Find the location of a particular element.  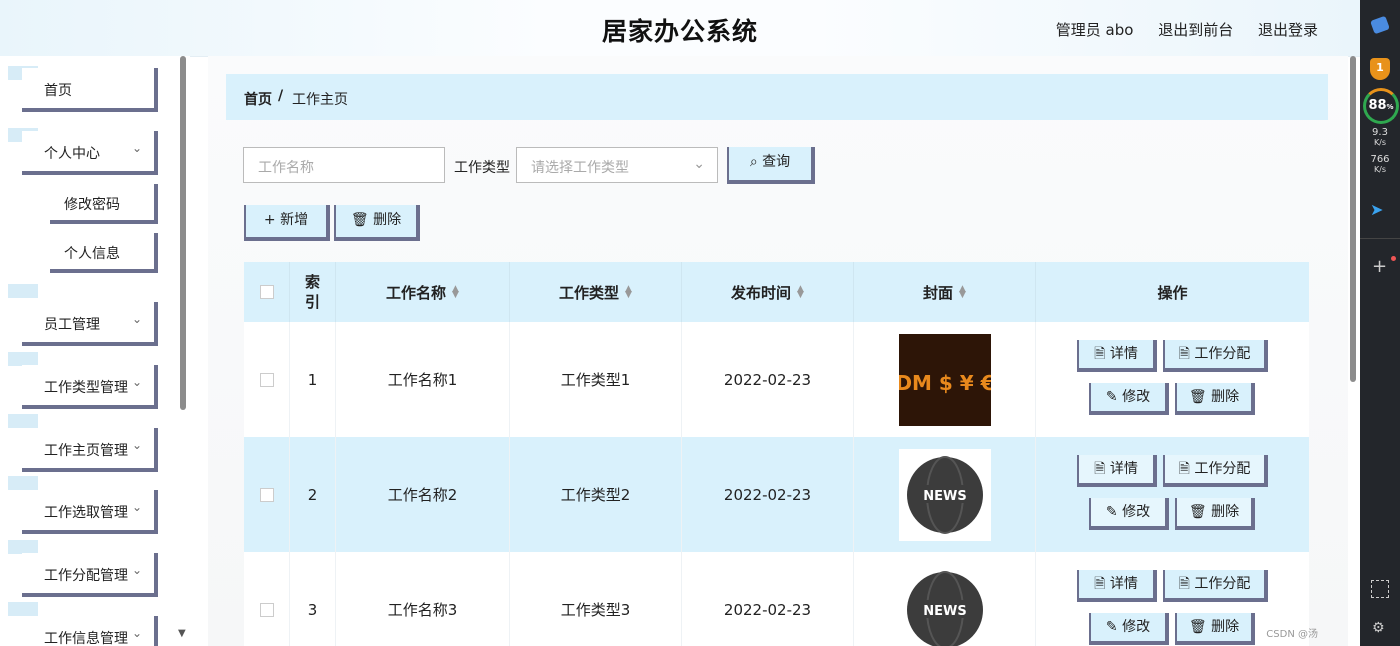

col-ops: 操作 is located at coordinates (1172, 292).